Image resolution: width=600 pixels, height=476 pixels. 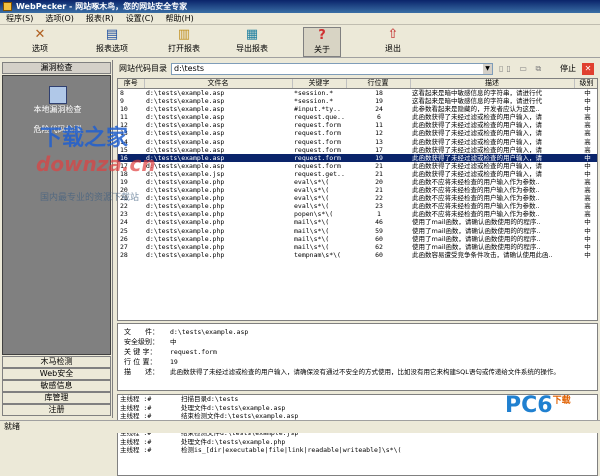 I want to click on column-header-description: 描述, so click(x=492, y=84).